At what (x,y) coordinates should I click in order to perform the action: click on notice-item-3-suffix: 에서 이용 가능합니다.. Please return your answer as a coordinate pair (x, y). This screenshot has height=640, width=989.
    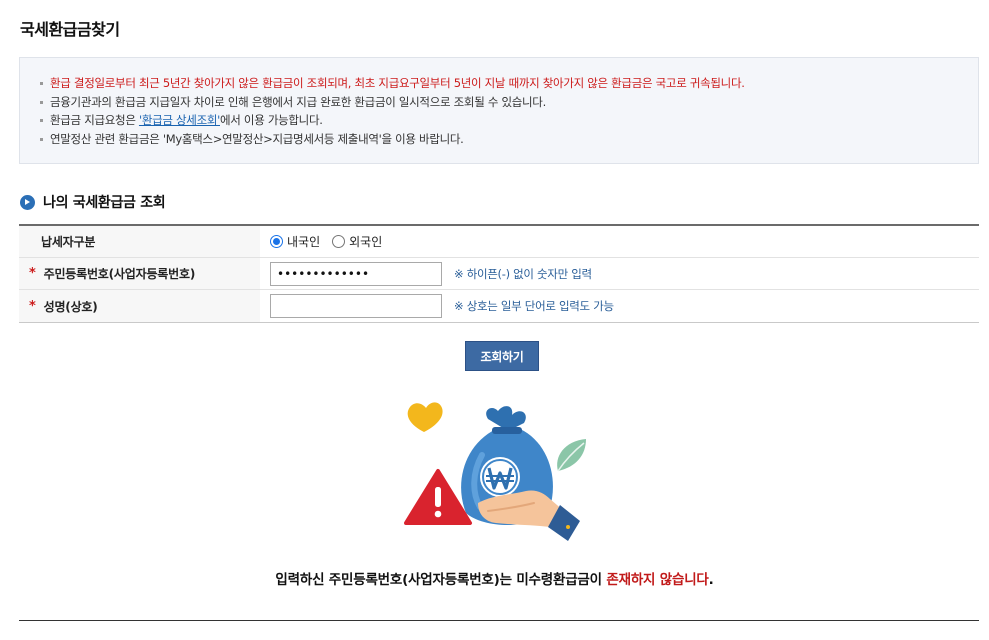
    Looking at the image, I should click on (271, 120).